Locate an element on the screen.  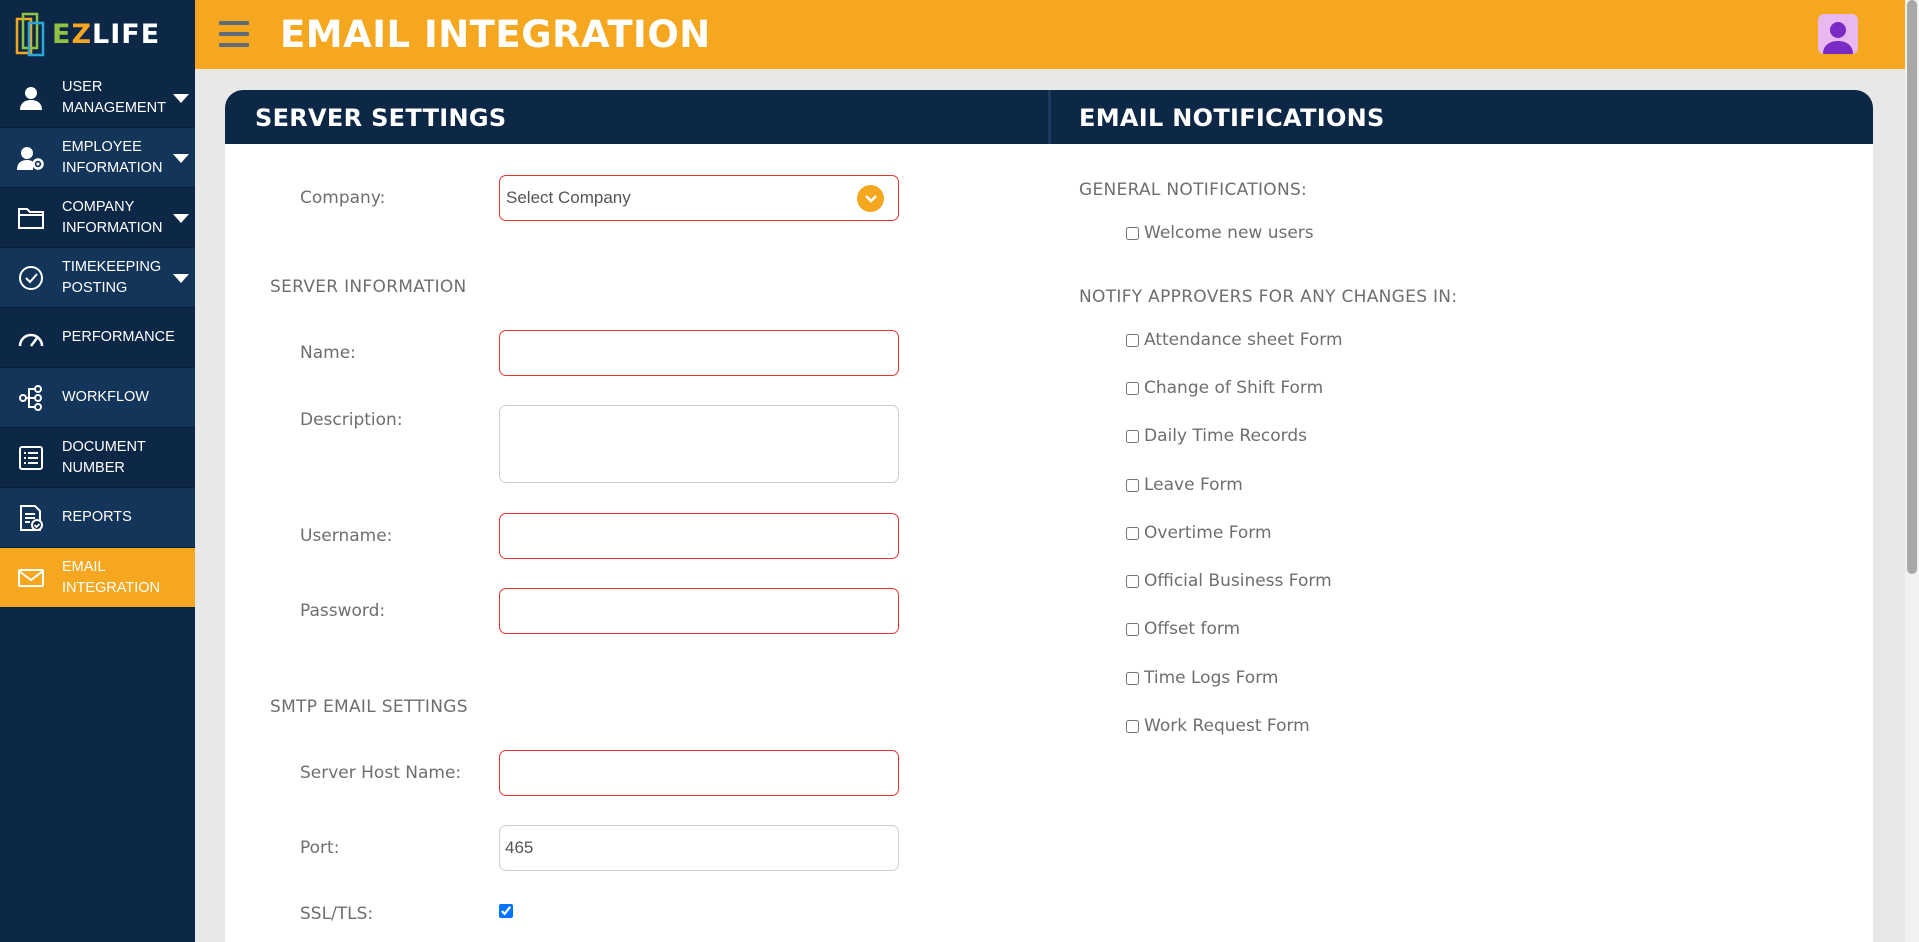
workflow-icon is located at coordinates (31, 397).